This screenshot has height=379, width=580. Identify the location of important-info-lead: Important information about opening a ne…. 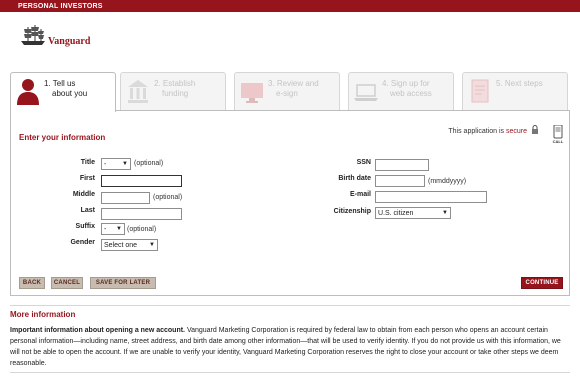
(97, 330).